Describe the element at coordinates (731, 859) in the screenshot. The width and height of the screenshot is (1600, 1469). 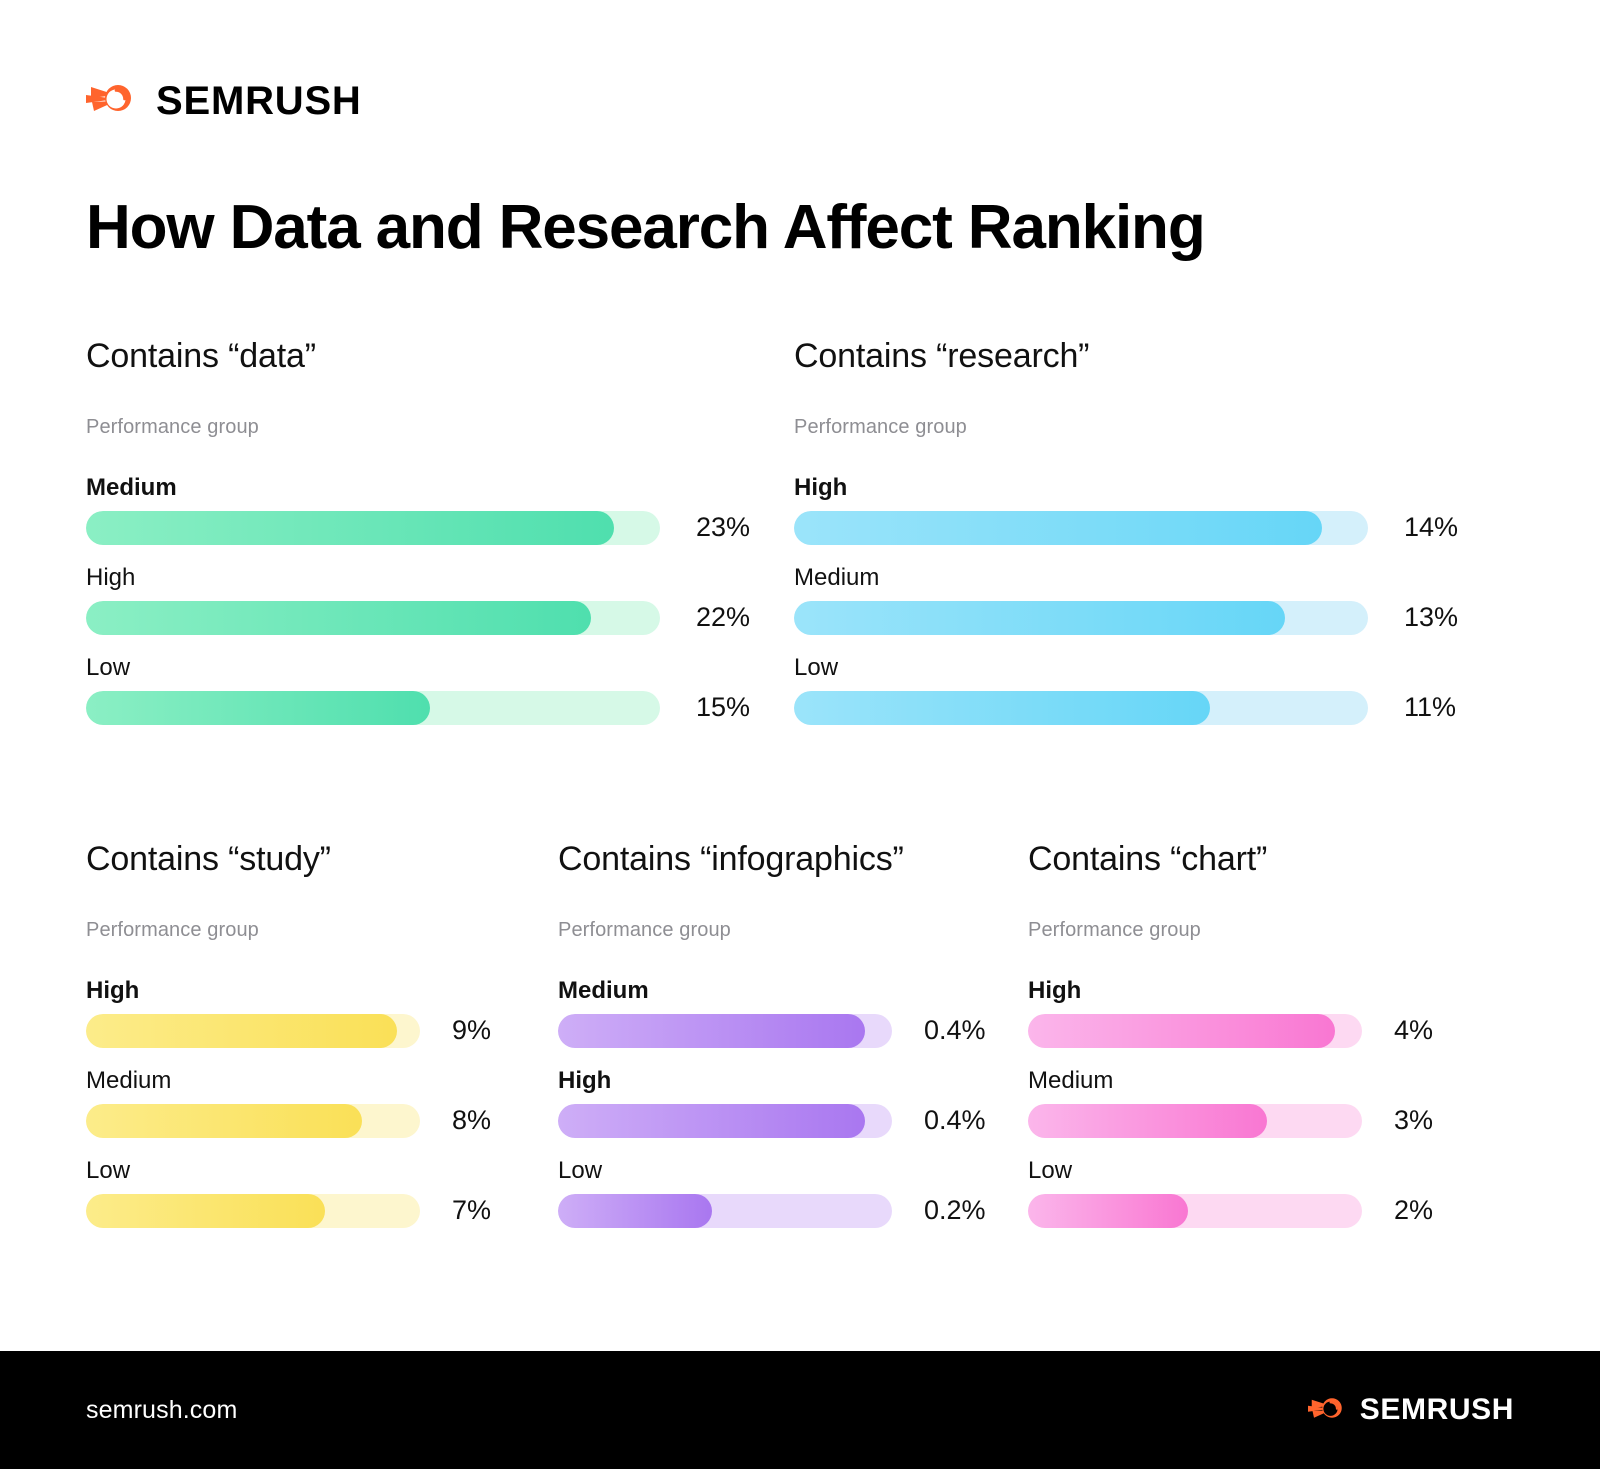
I see `chart-title: Contains “infographics”` at that location.